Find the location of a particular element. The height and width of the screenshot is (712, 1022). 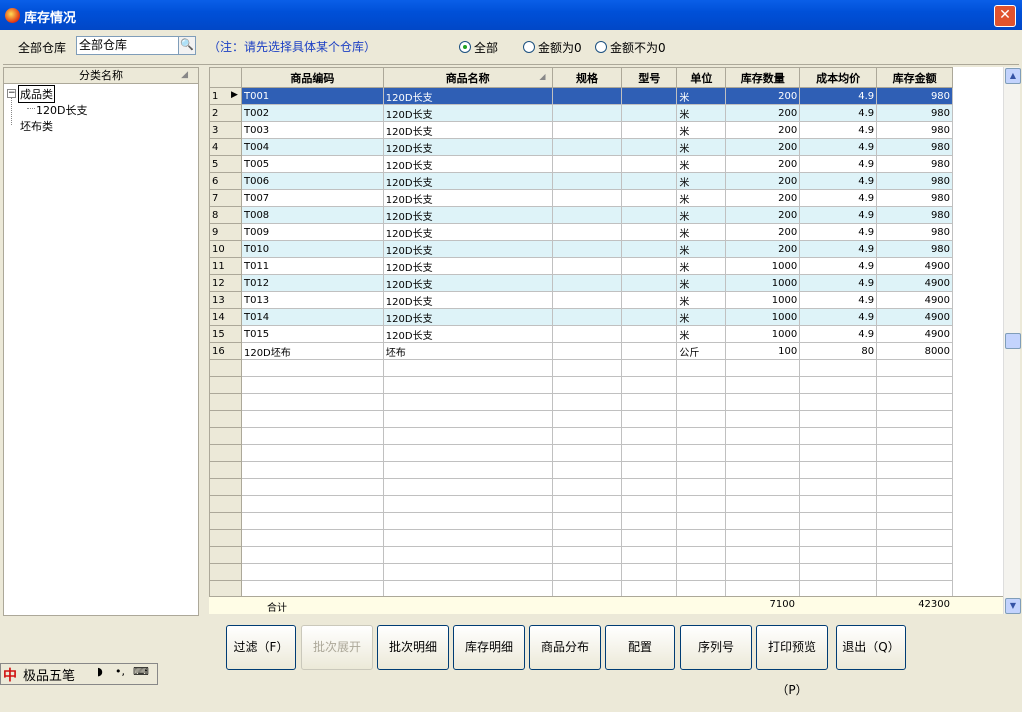

row-number: 14 is located at coordinates (225, 317).